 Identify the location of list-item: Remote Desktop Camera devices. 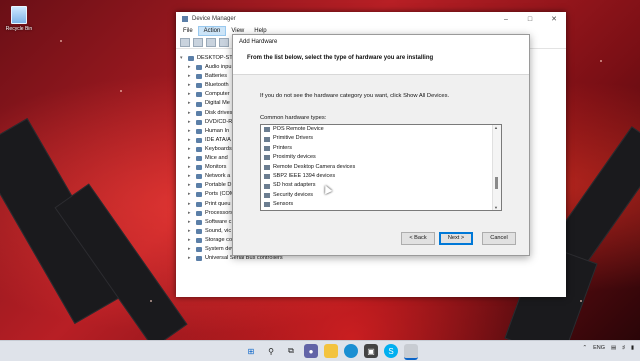
(381, 167).